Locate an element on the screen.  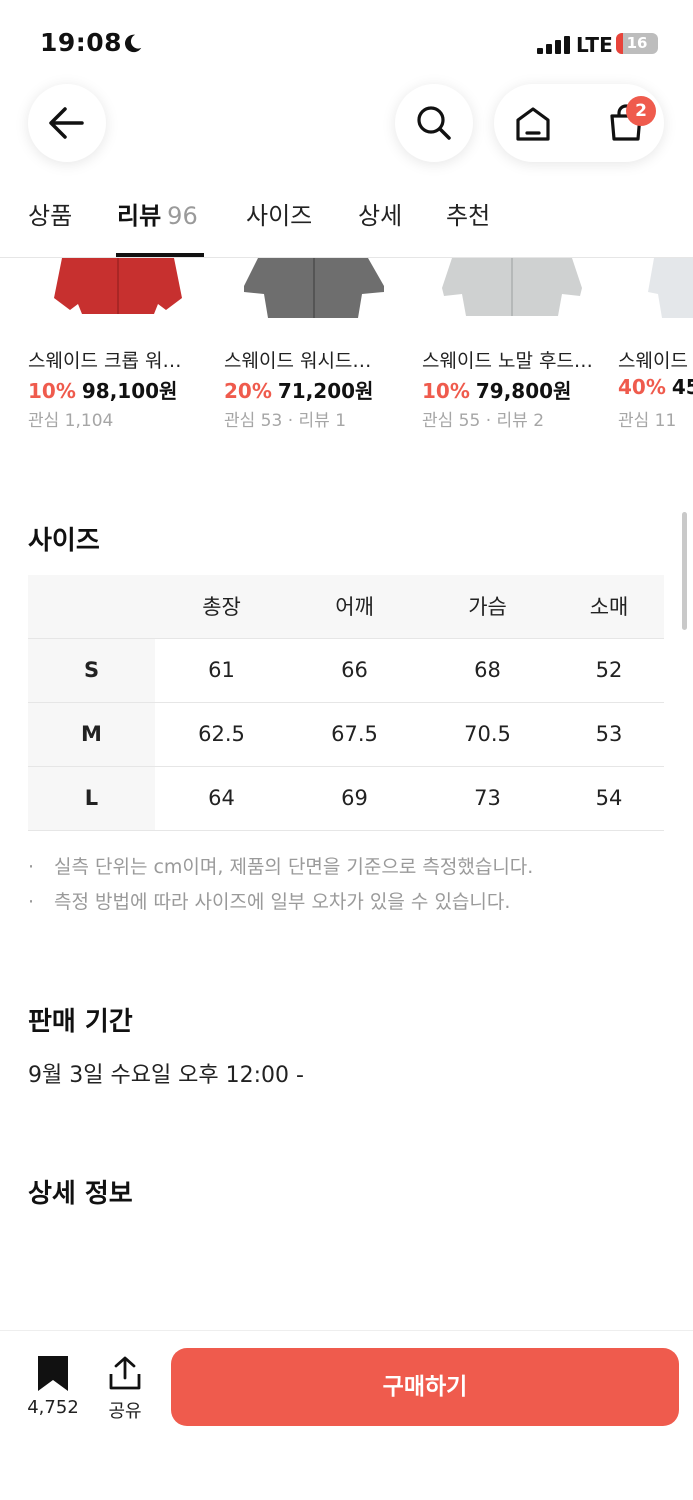
table-row: M 62.5 67.5 70.5 53 is located at coordinates (346, 733).